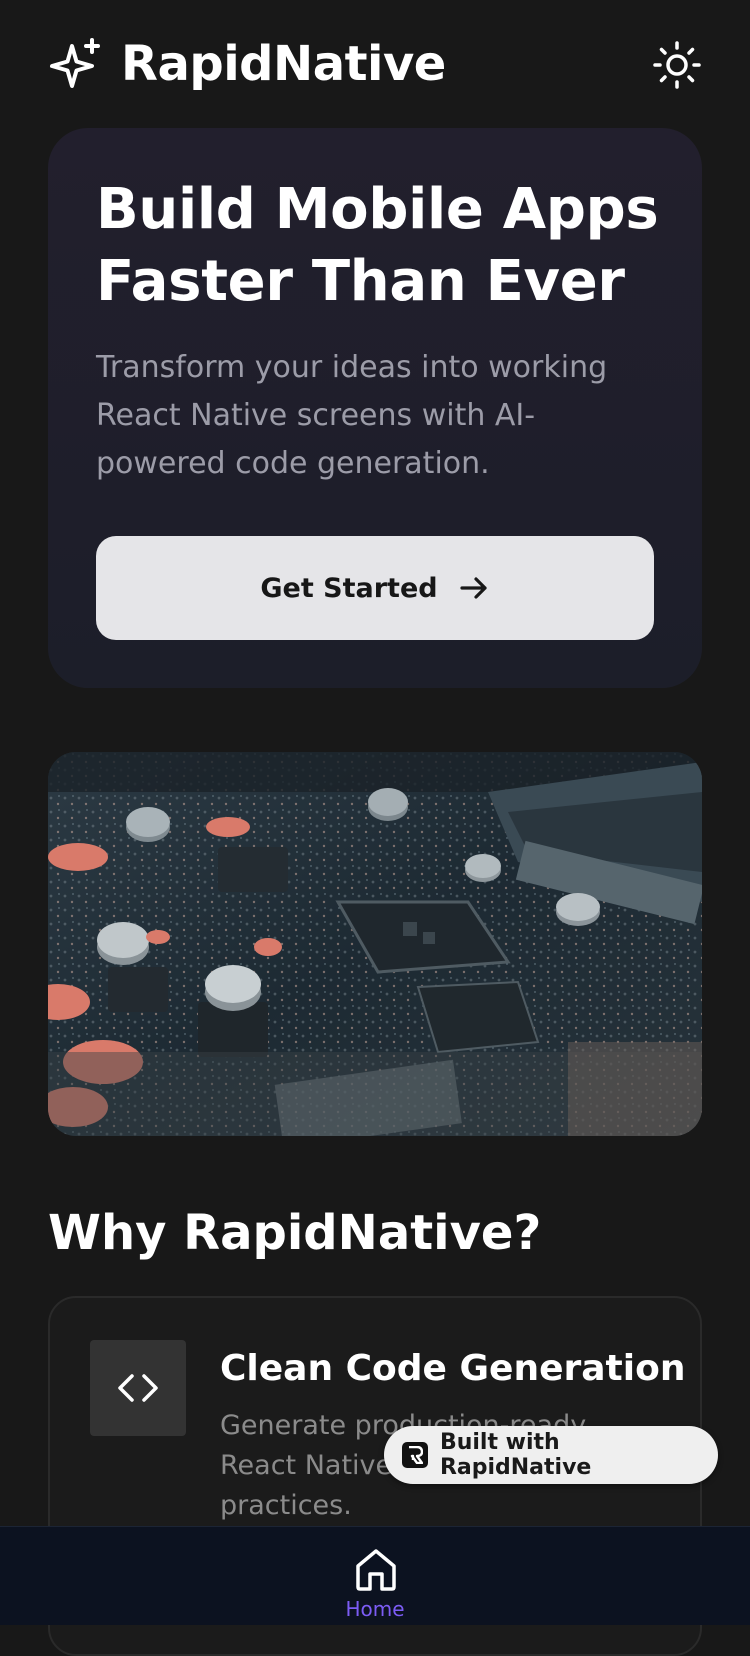 This screenshot has width=750, height=1656. I want to click on brand-title: RapidNative, so click(283, 64).